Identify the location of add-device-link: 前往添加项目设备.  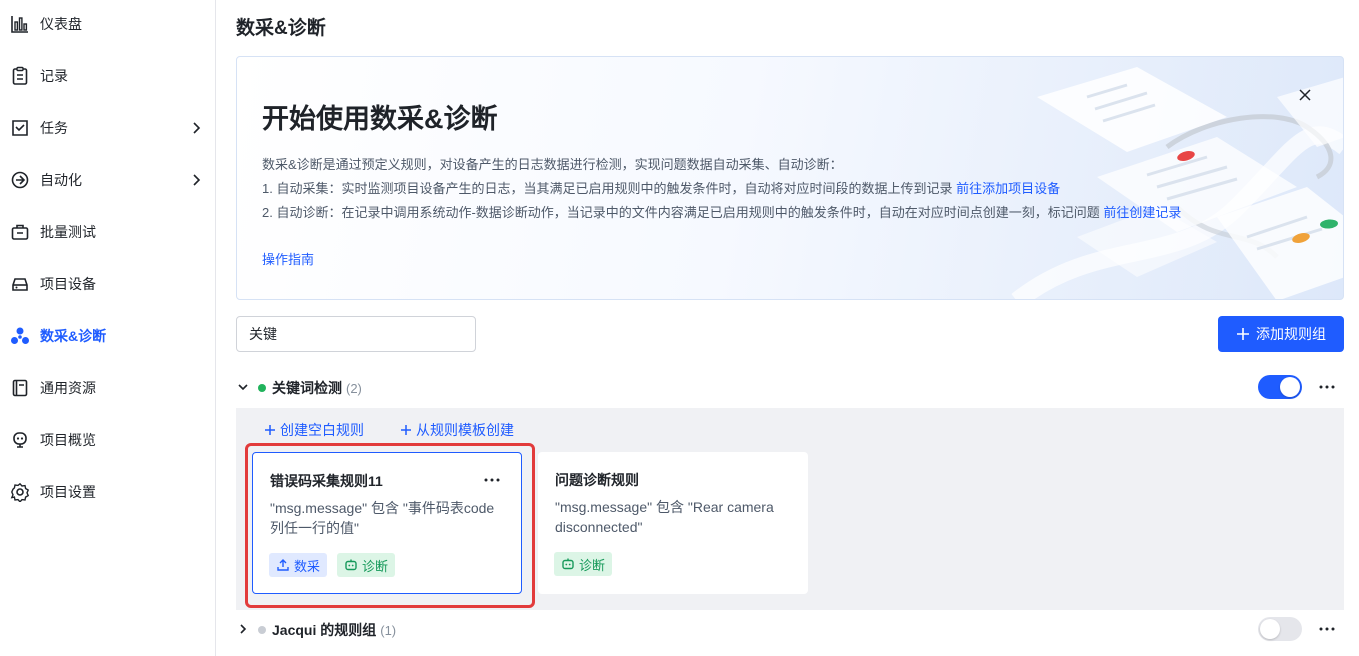
(1008, 188).